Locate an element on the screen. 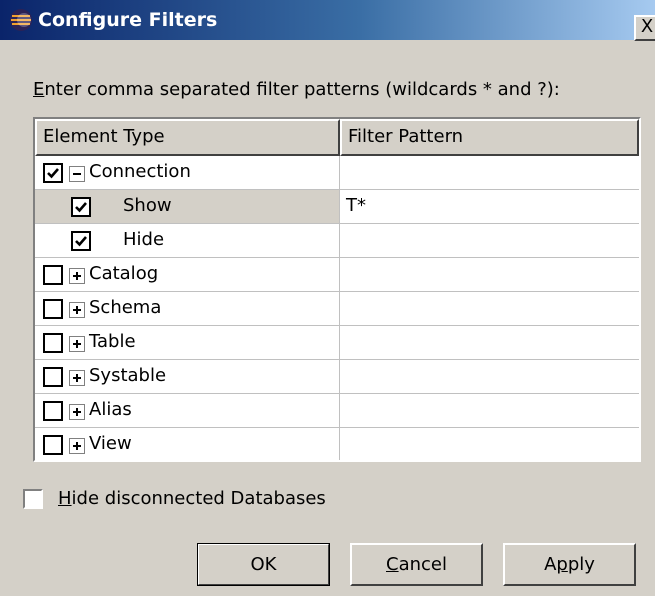 Image resolution: width=655 pixels, height=596 pixels. element-type-cell: Connection is located at coordinates (187, 173).